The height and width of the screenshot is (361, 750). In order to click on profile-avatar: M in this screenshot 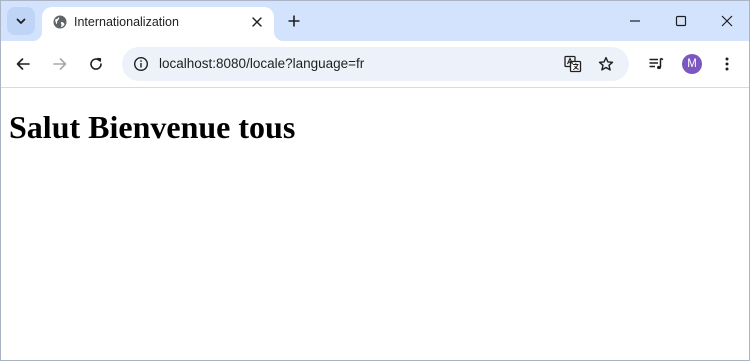, I will do `click(692, 64)`.